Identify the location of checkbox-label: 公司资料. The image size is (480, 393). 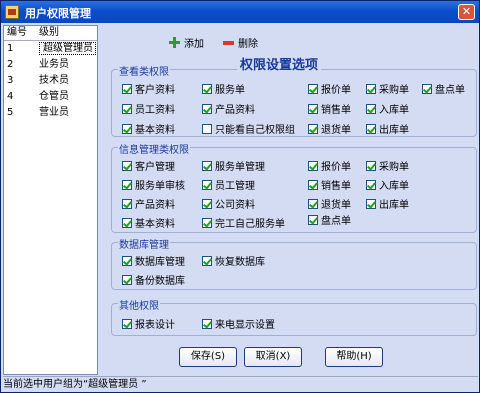
(235, 205).